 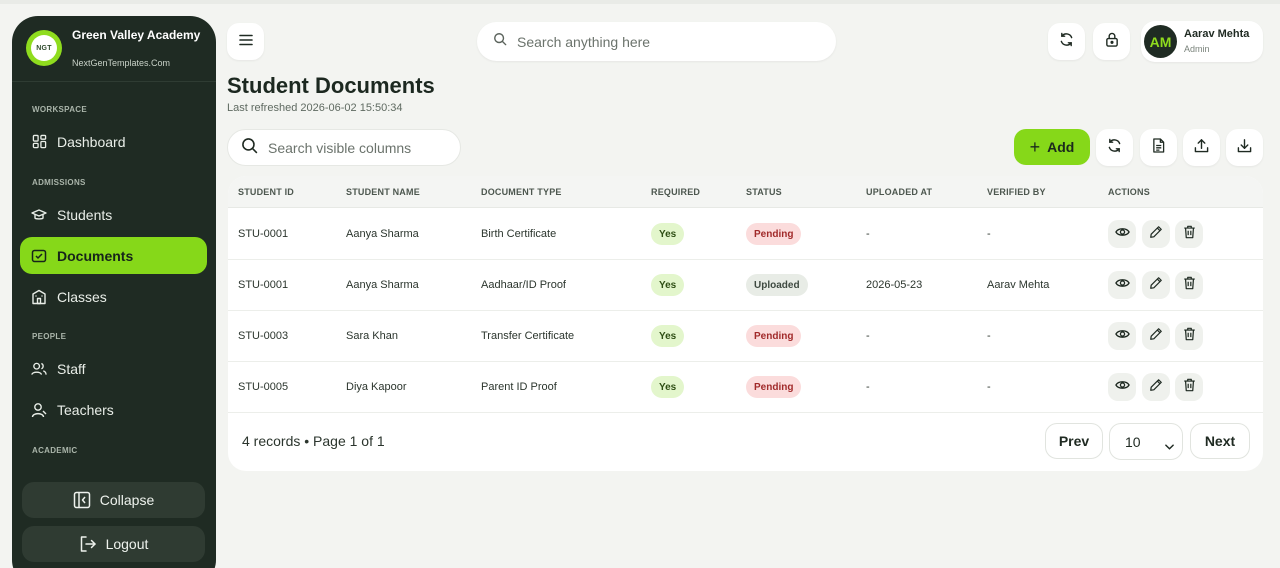 I want to click on reload-table-button, so click(x=1114, y=147).